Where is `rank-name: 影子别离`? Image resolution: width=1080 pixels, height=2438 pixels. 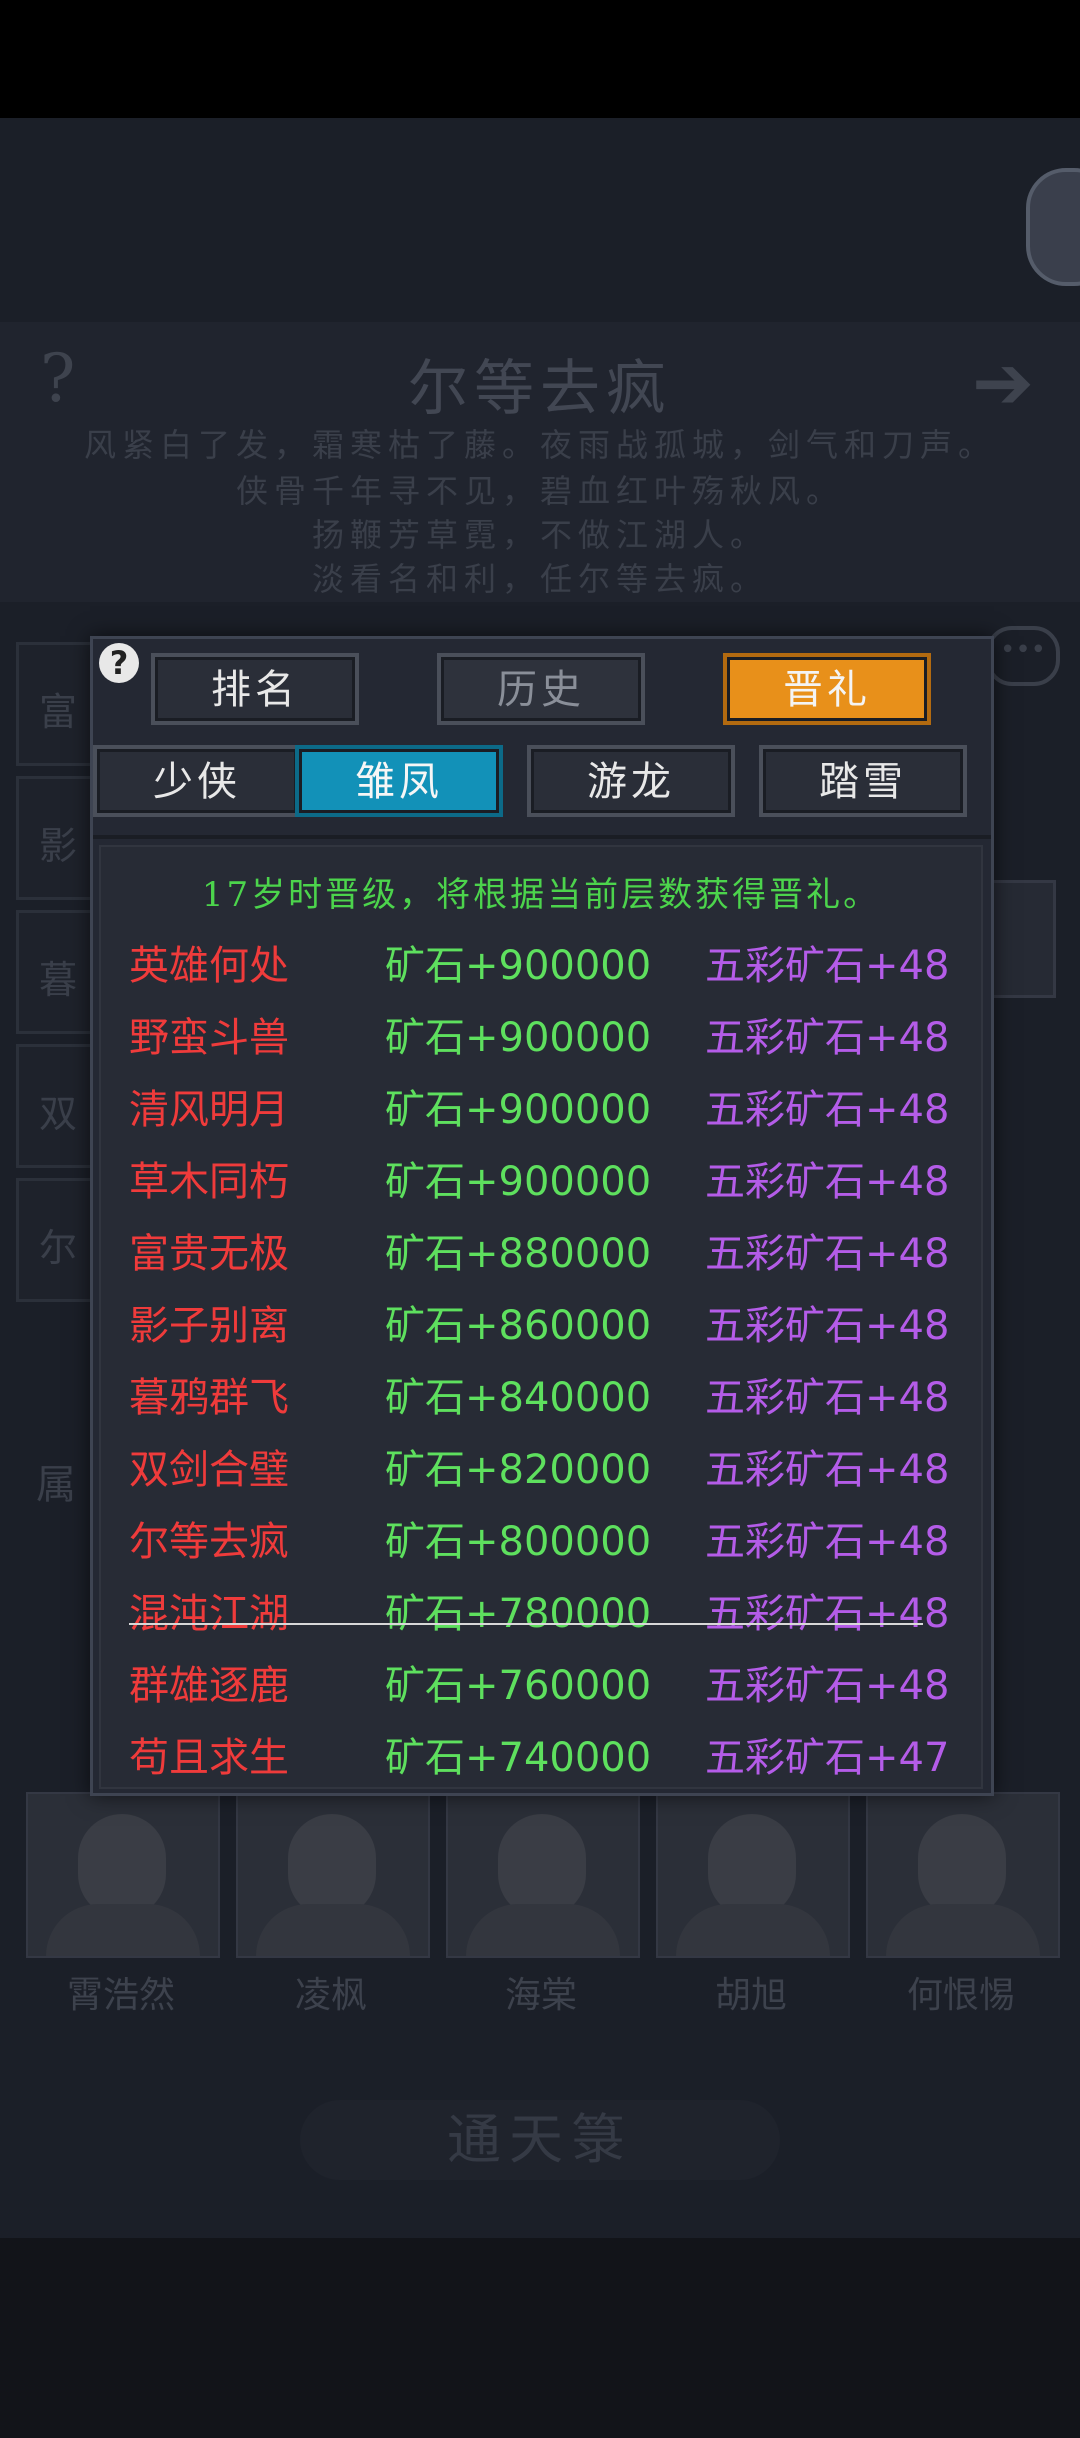
rank-name: 影子别离 is located at coordinates (209, 1326).